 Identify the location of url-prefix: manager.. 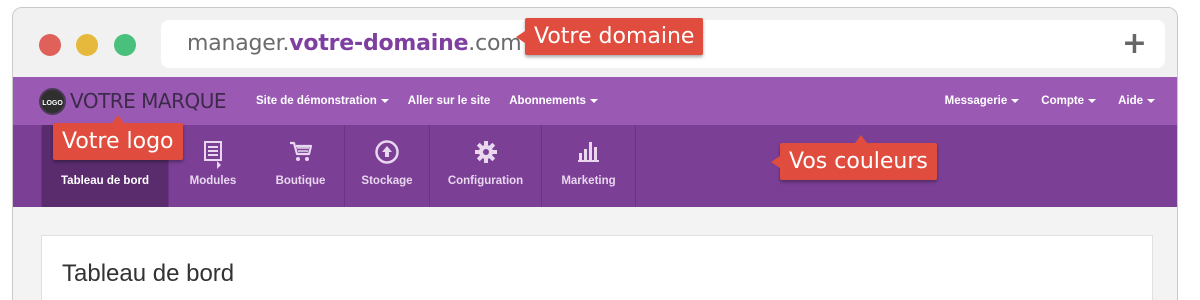
(238, 43).